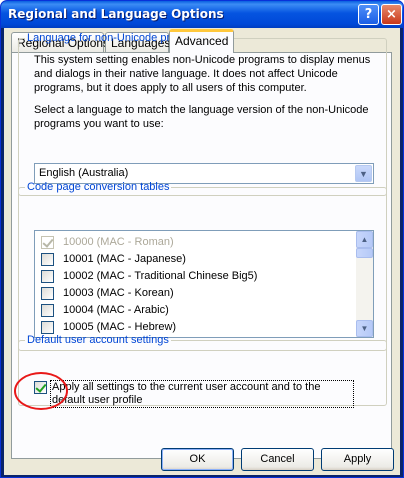 This screenshot has height=478, width=404. I want to click on annotation-circle, so click(41, 391).